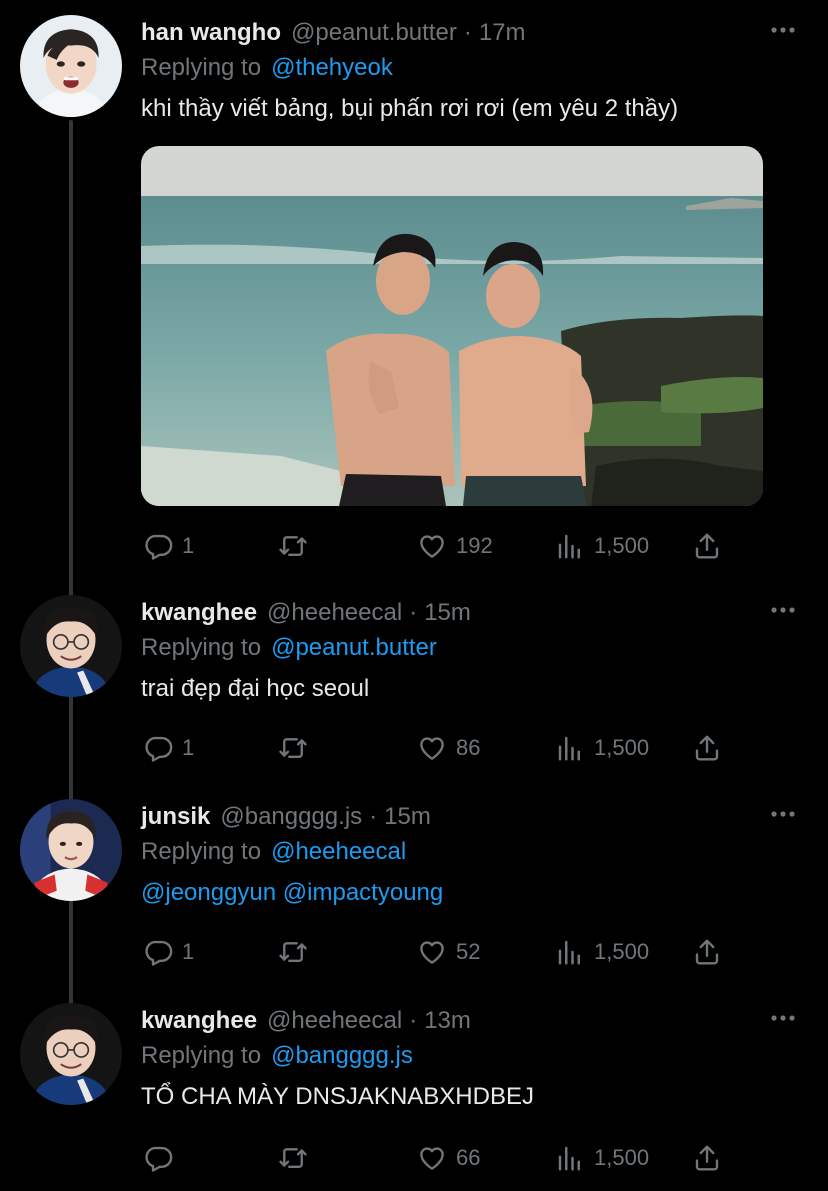 This screenshot has width=828, height=1191. Describe the element at coordinates (502, 33) in the screenshot. I see `tweet-time: 17m` at that location.